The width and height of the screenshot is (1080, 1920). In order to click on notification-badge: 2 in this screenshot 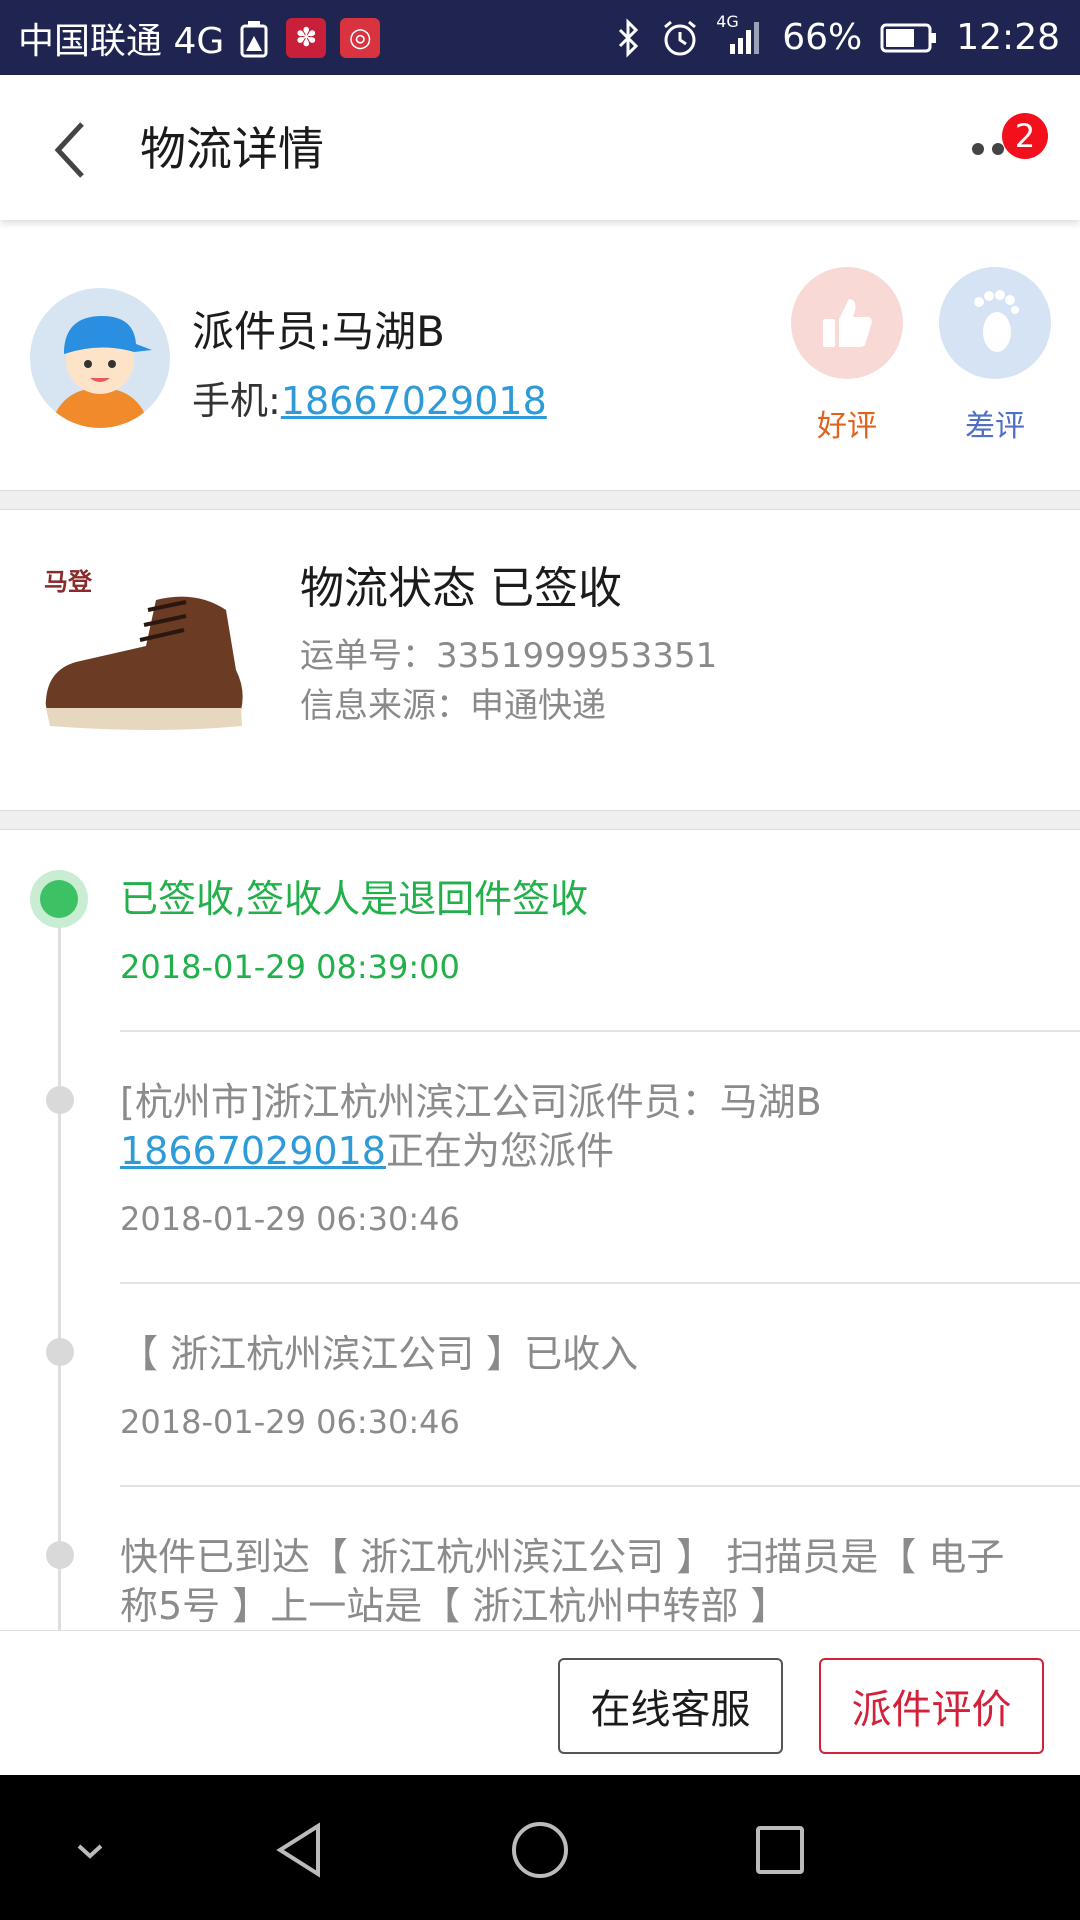, I will do `click(1025, 136)`.